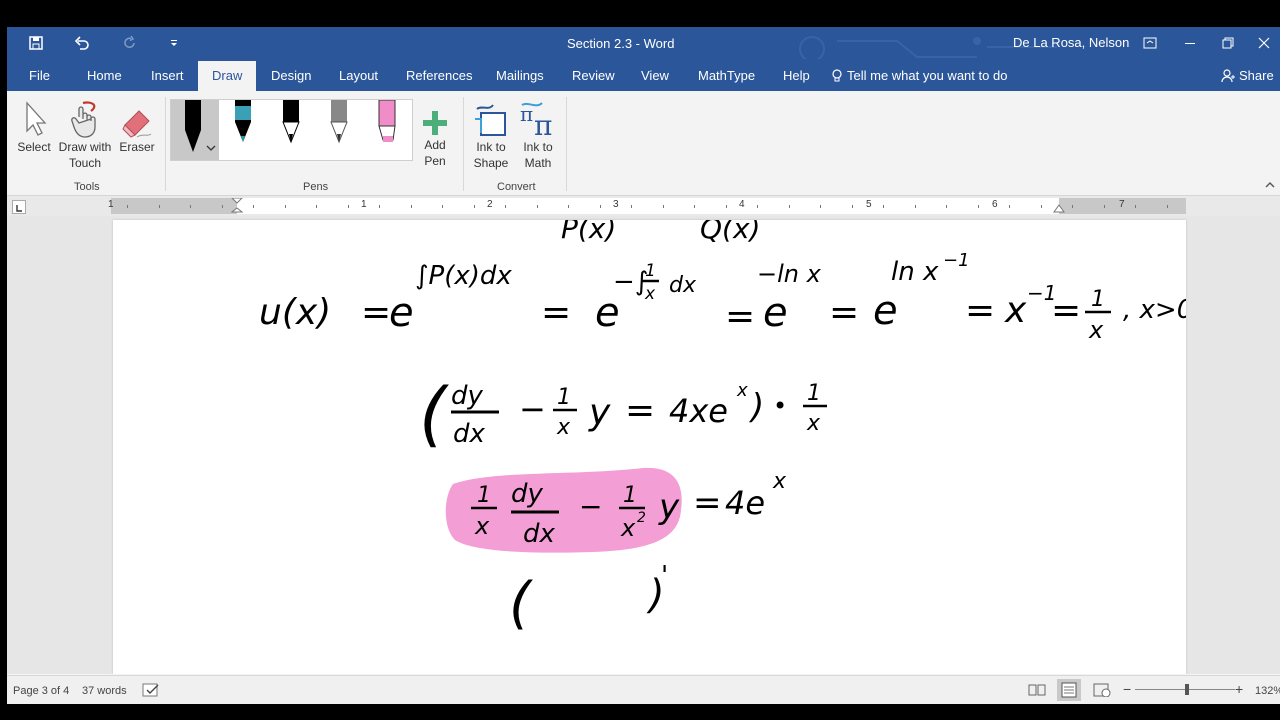 The width and height of the screenshot is (1280, 720). What do you see at coordinates (358, 75) in the screenshot?
I see `tab-layout: Layout` at bounding box center [358, 75].